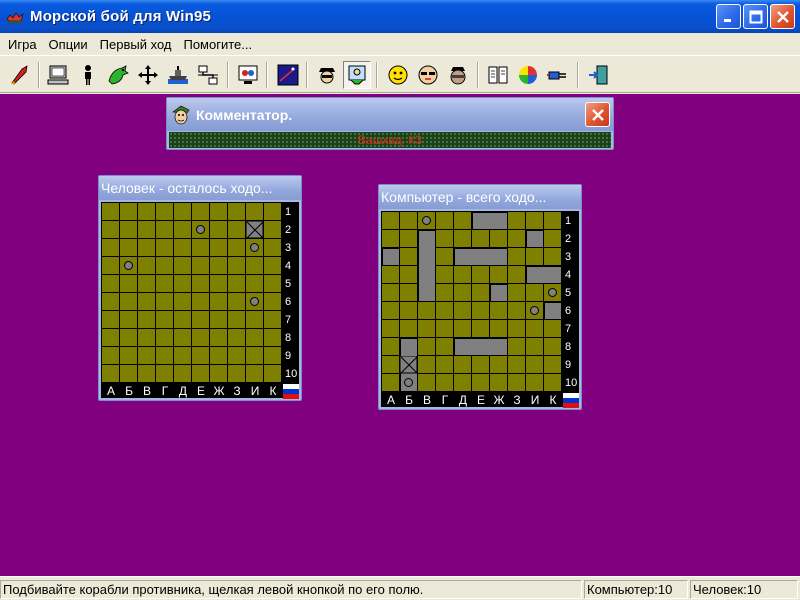 The height and width of the screenshot is (600, 800). What do you see at coordinates (327, 75) in the screenshot?
I see `toolbar-spy-button` at bounding box center [327, 75].